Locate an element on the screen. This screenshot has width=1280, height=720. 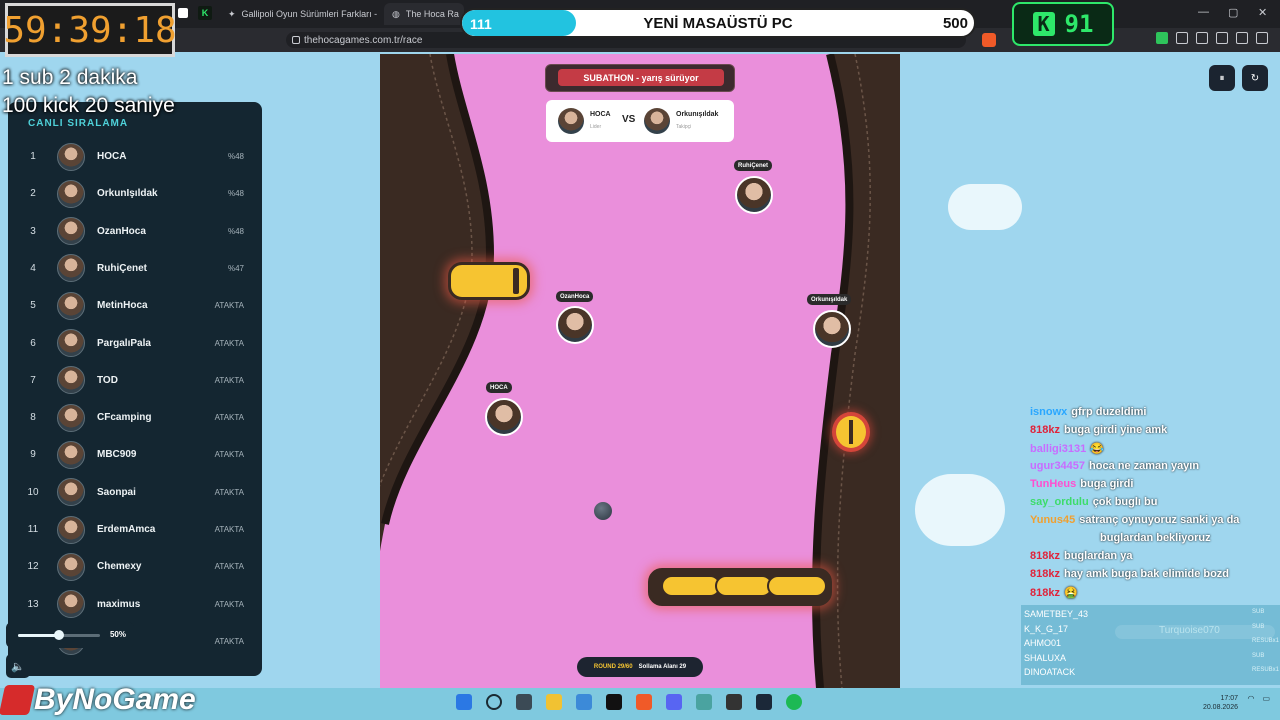
volume-slider: 50% is located at coordinates (70, 635).